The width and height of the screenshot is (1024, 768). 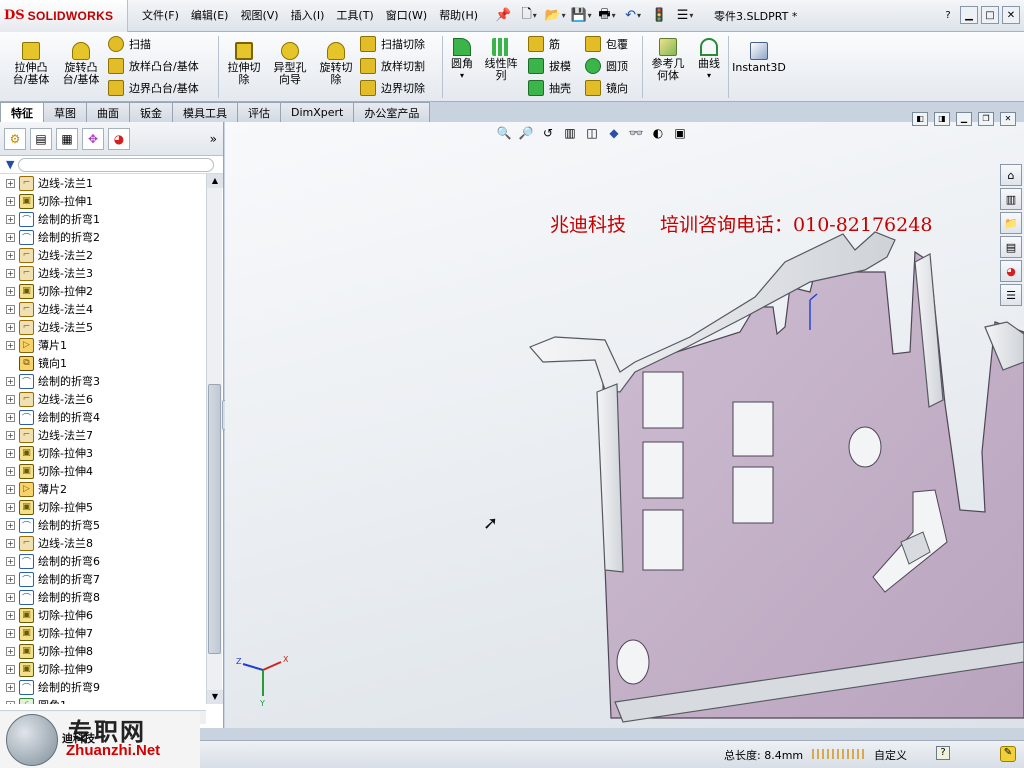 What do you see at coordinates (526, 133) in the screenshot?
I see `zoom-to-area-icon: 🔎` at bounding box center [526, 133].